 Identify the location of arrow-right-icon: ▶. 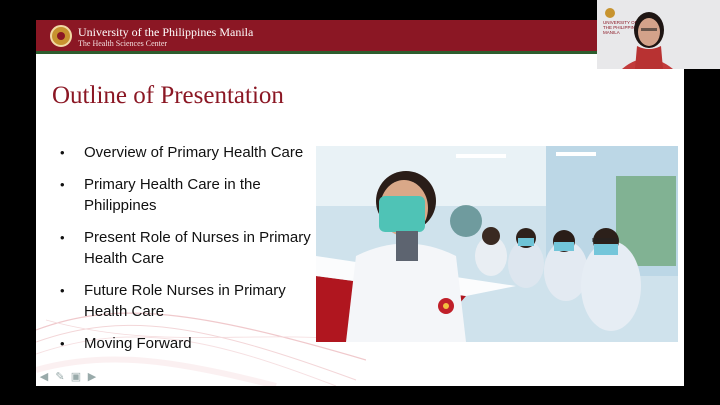
(92, 377).